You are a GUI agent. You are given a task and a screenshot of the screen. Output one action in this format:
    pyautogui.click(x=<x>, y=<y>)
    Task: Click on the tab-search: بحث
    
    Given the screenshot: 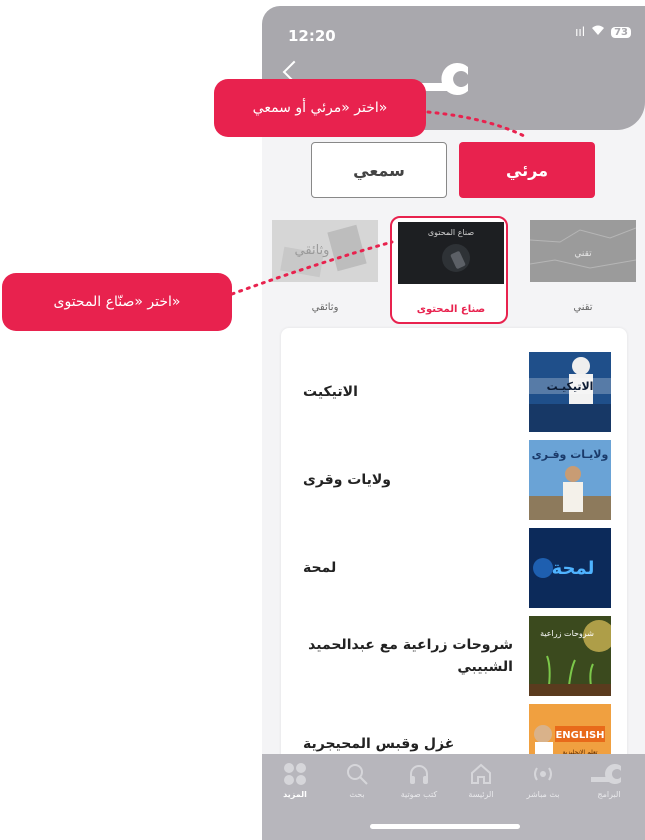 What is the action you would take?
    pyautogui.click(x=357, y=787)
    